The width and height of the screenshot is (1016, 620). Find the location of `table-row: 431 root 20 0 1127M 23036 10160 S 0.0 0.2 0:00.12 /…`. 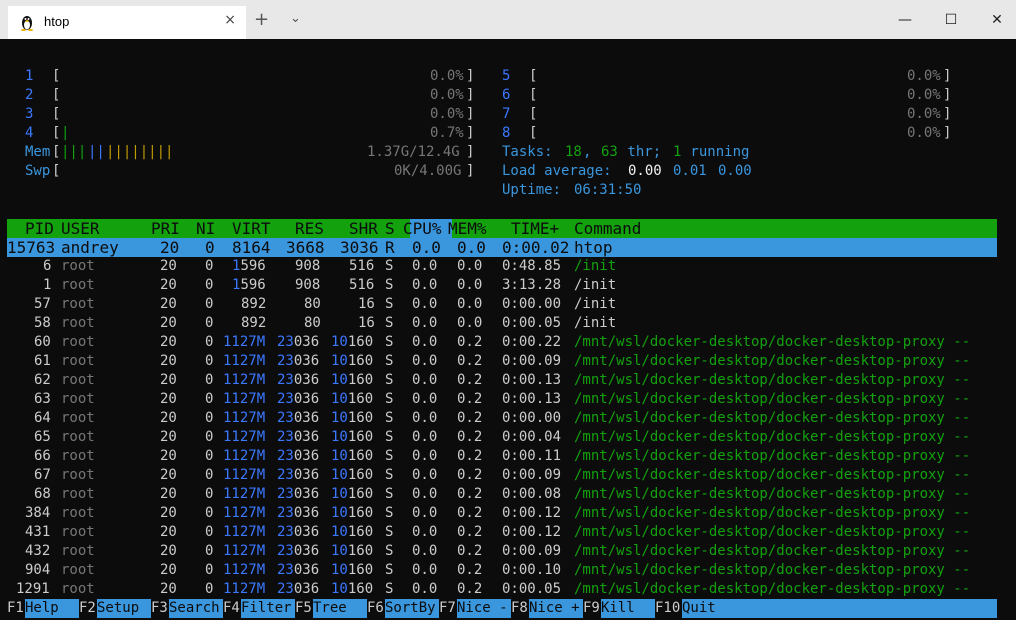

table-row: 431 root 20 0 1127M 23036 10160 S 0.0 0.2 0:00.12 /… is located at coordinates (508, 532).